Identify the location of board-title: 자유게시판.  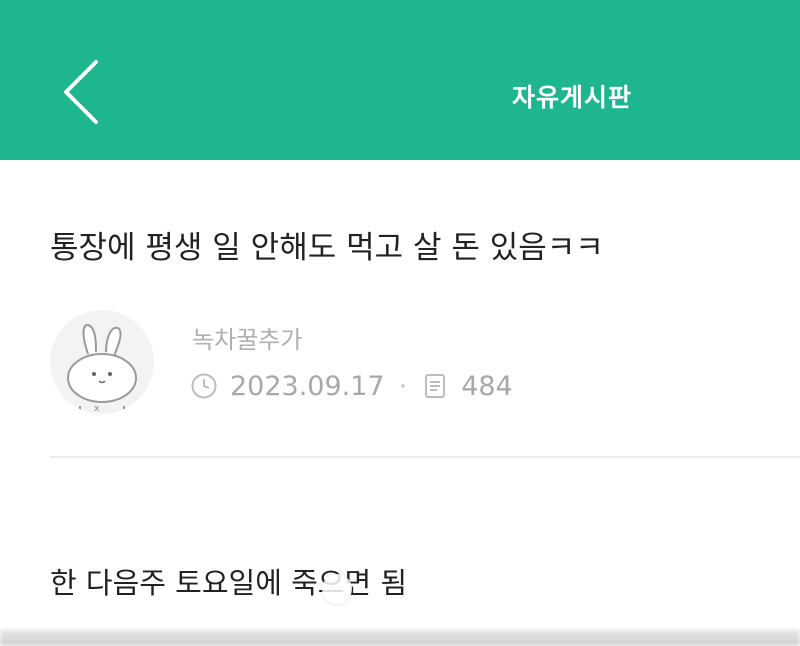
(572, 97).